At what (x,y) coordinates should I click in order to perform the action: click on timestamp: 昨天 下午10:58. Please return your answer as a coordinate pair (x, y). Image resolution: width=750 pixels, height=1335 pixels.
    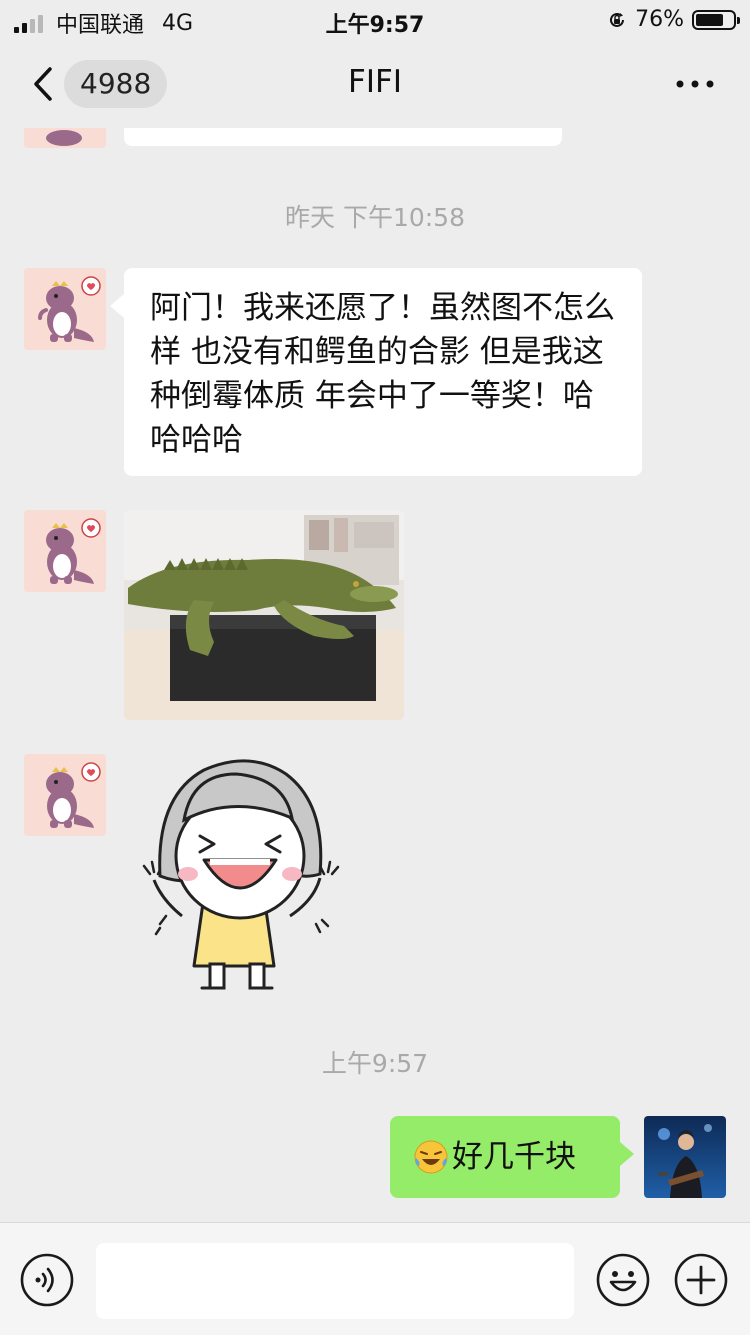
    Looking at the image, I should click on (375, 217).